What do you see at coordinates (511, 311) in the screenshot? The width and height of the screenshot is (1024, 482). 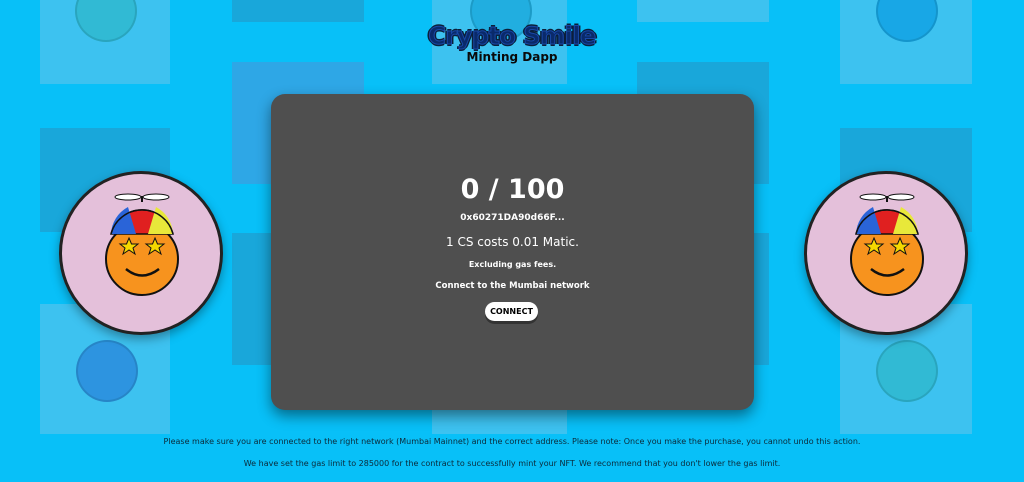 I see `connect-button: CONNECT` at bounding box center [511, 311].